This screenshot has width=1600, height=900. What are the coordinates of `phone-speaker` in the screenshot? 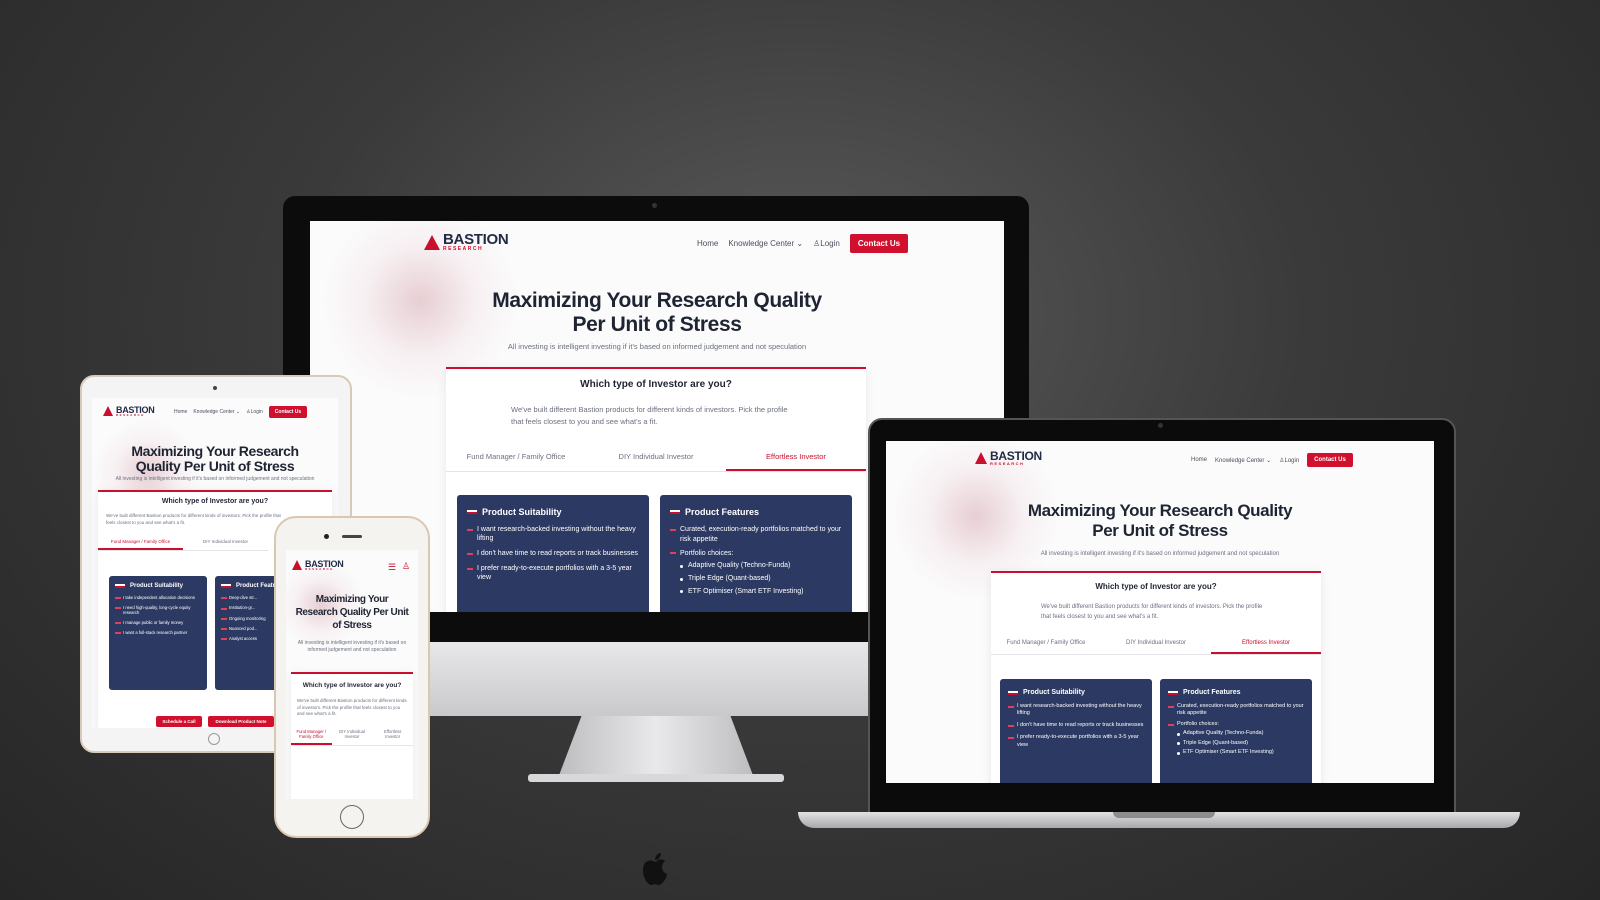 It's located at (352, 536).